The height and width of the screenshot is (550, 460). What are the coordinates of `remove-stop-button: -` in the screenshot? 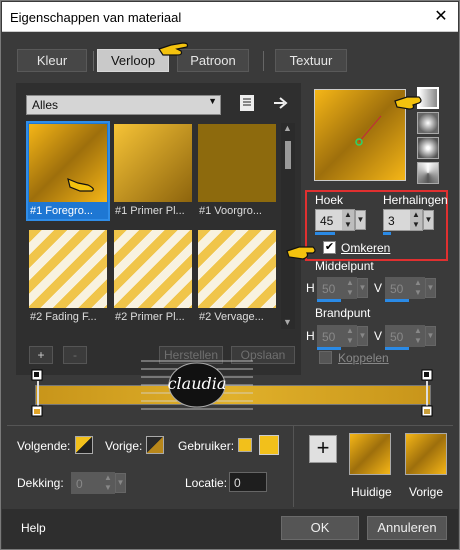 It's located at (75, 355).